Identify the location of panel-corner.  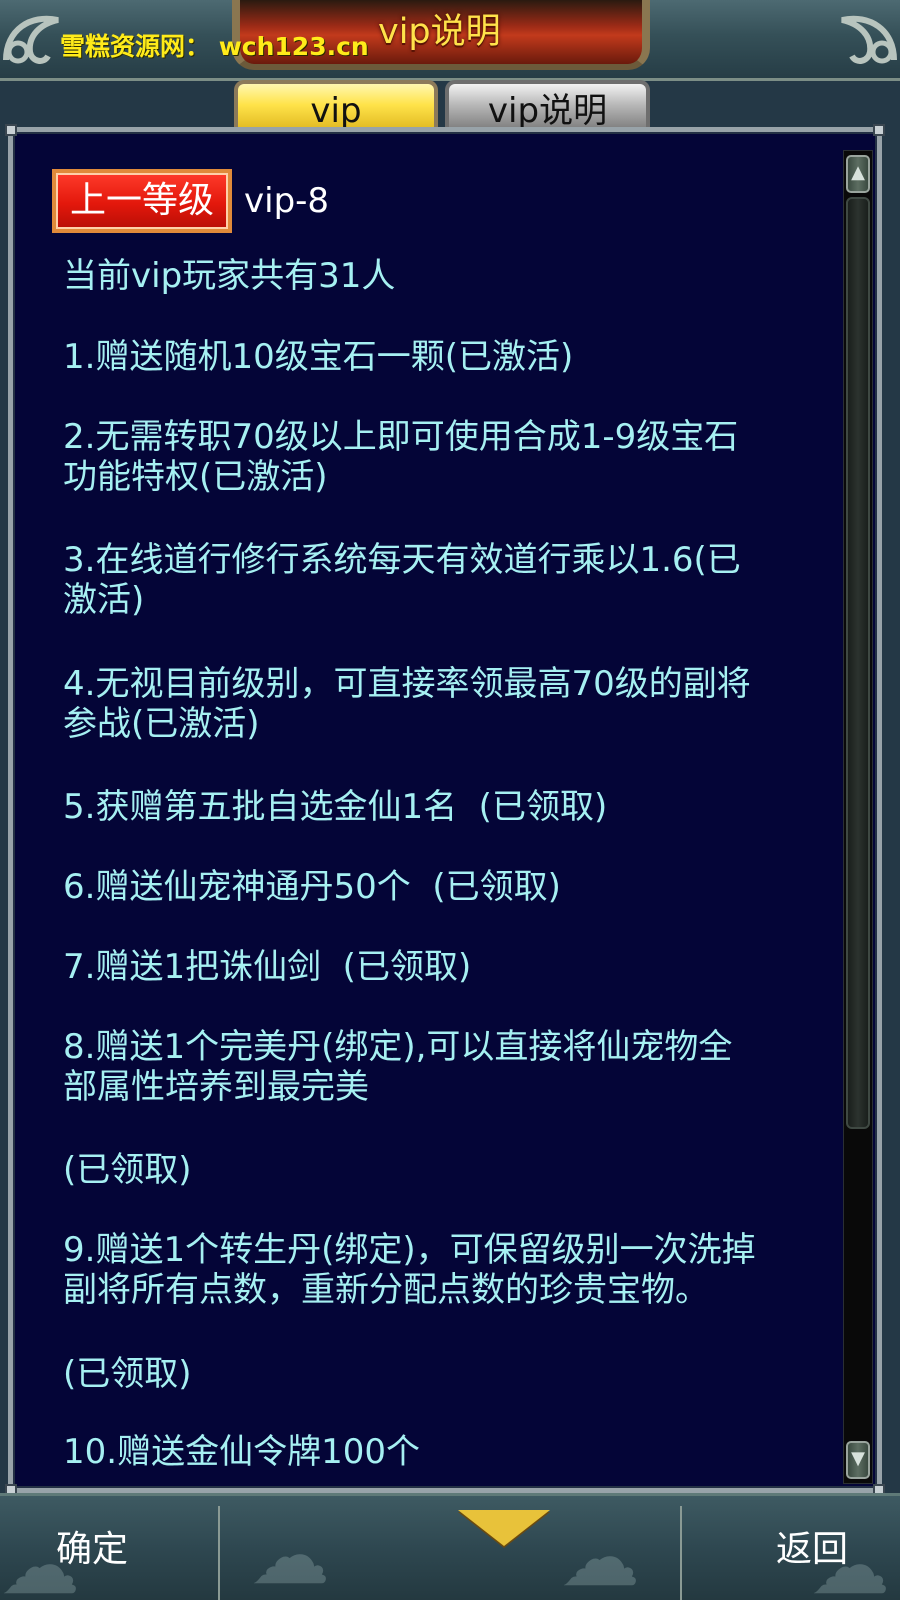
(879, 130).